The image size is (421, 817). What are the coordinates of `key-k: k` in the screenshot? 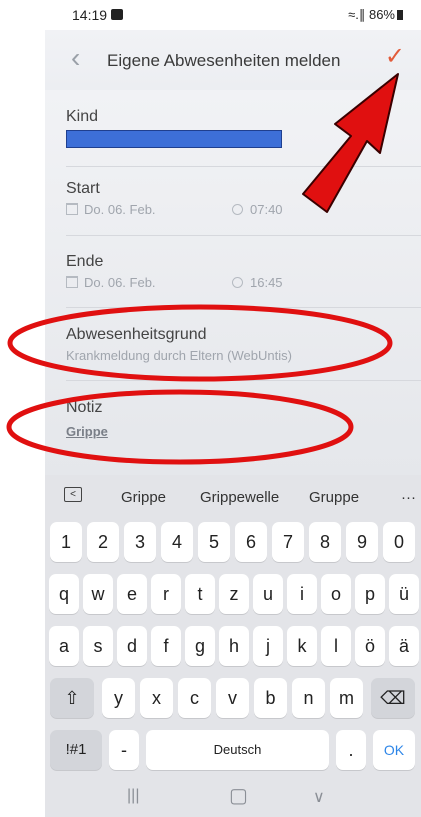 It's located at (302, 646).